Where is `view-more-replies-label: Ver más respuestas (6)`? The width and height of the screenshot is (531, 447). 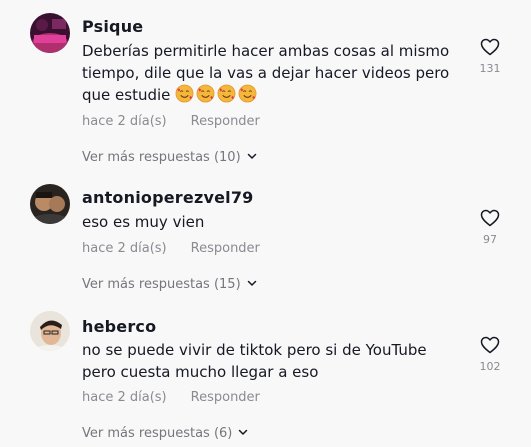
view-more-replies-label: Ver más respuestas (6) is located at coordinates (157, 433).